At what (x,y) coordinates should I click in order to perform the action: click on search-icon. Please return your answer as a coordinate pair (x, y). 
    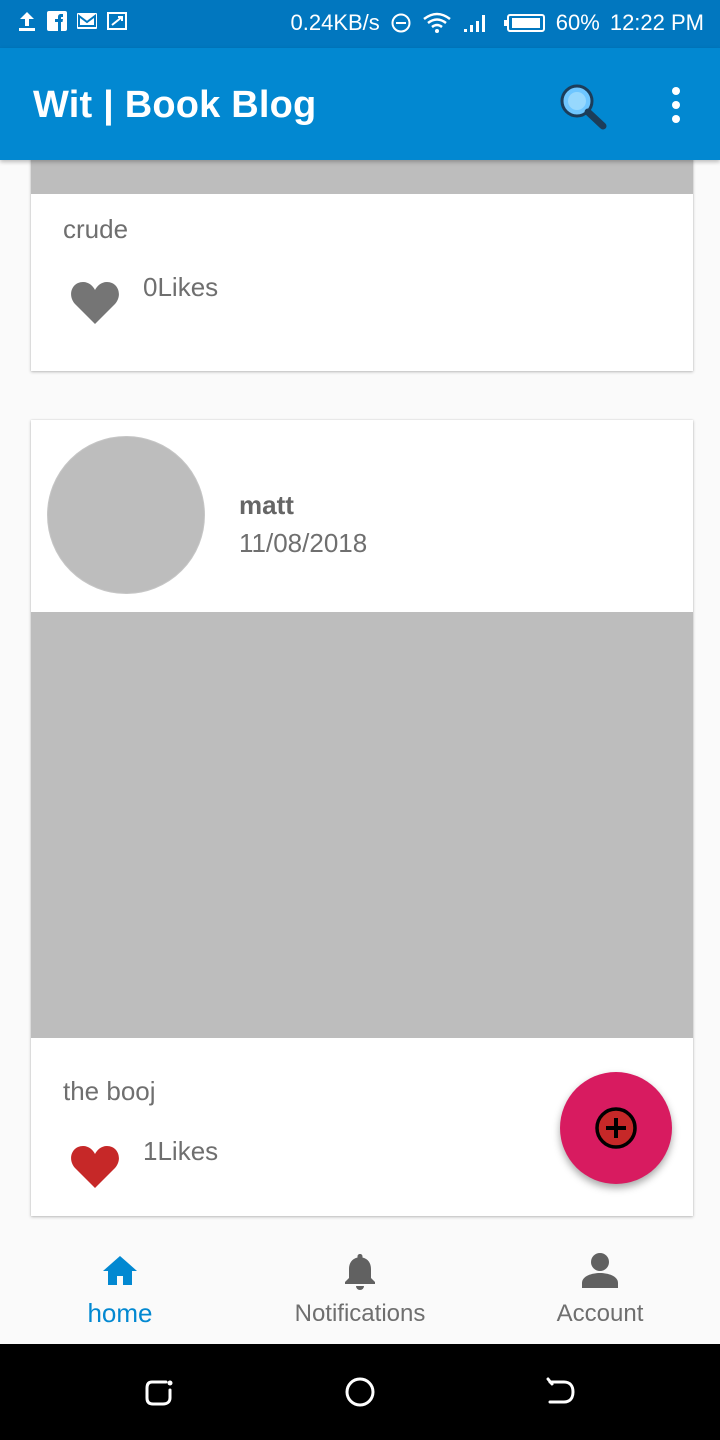
    Looking at the image, I should click on (583, 106).